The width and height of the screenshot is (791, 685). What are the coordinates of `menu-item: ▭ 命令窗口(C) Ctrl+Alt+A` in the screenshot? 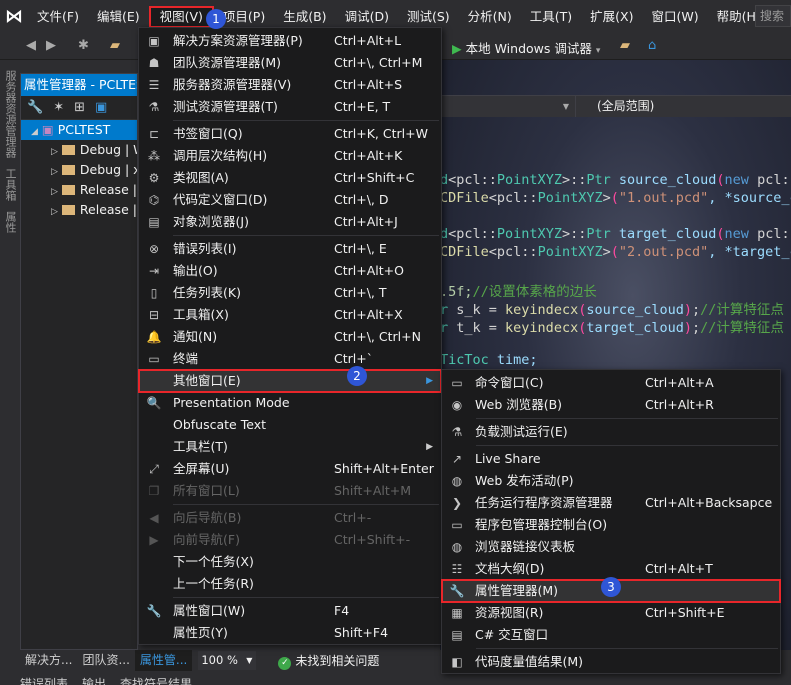 It's located at (611, 383).